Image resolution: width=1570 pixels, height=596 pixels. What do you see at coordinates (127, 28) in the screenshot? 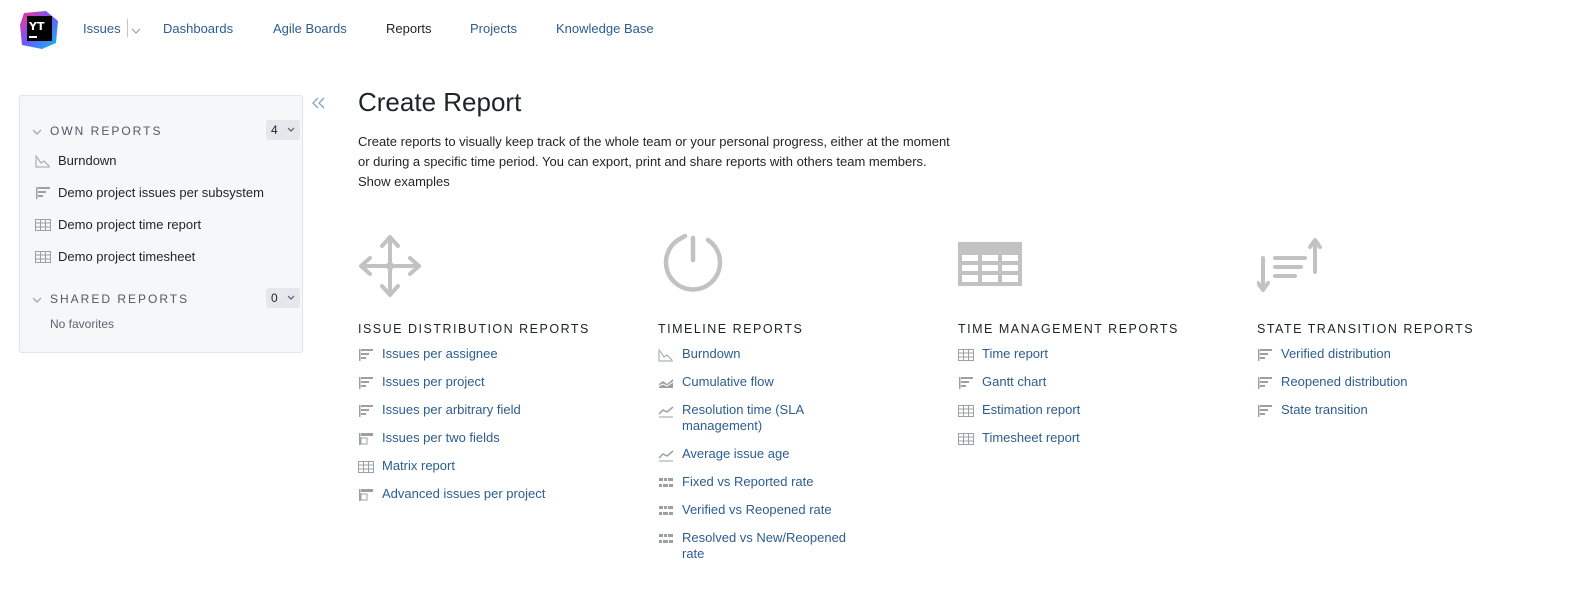
I see `nav-separator` at bounding box center [127, 28].